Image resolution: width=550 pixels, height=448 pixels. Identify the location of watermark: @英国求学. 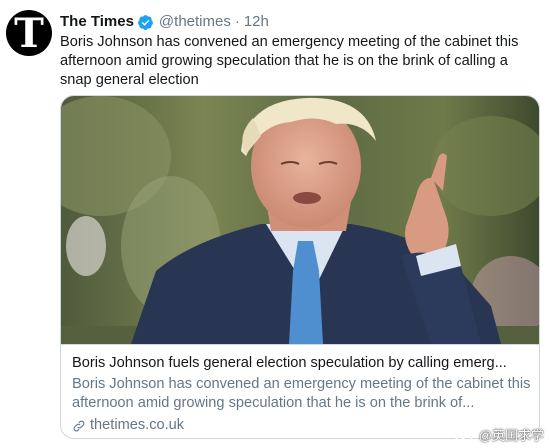
(499, 434).